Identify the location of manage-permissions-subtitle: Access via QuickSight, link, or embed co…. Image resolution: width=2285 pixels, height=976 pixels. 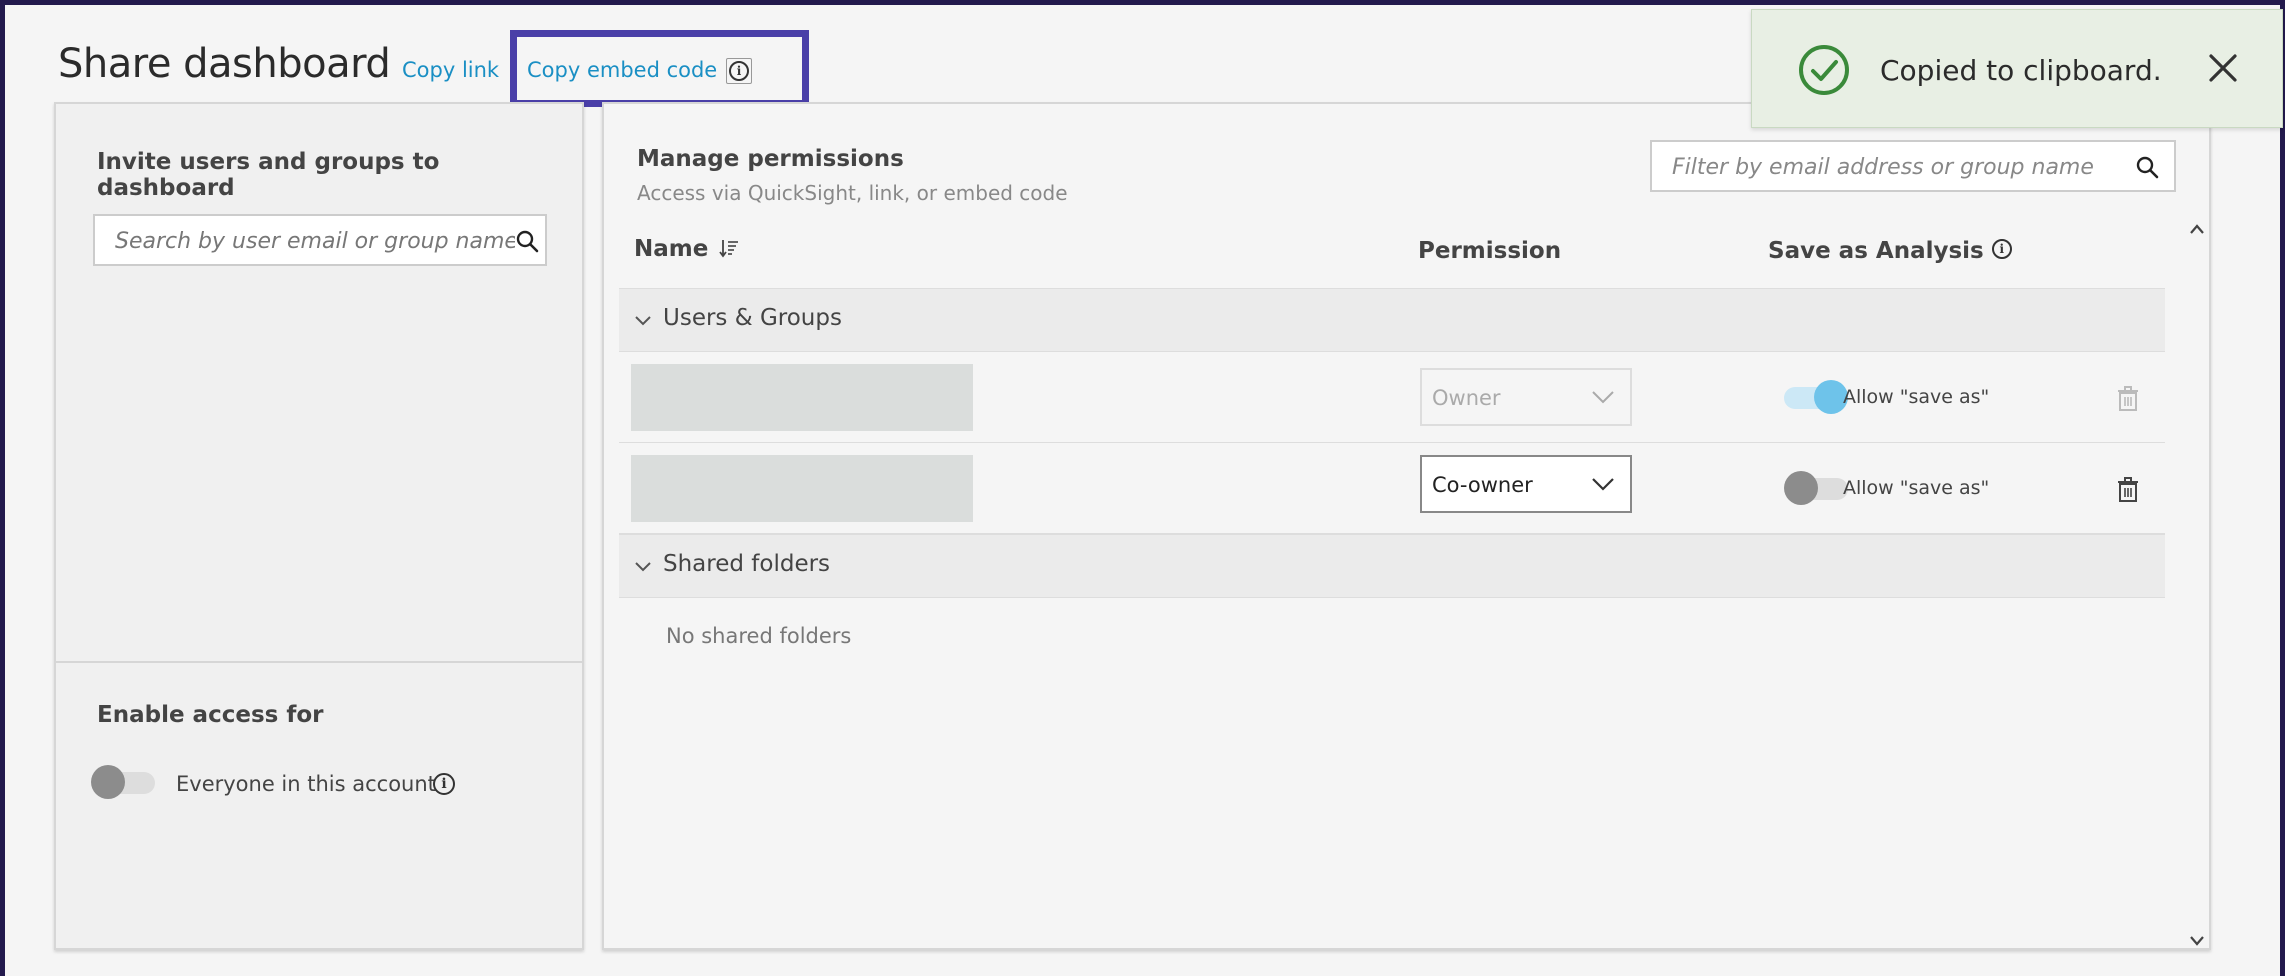
(852, 193).